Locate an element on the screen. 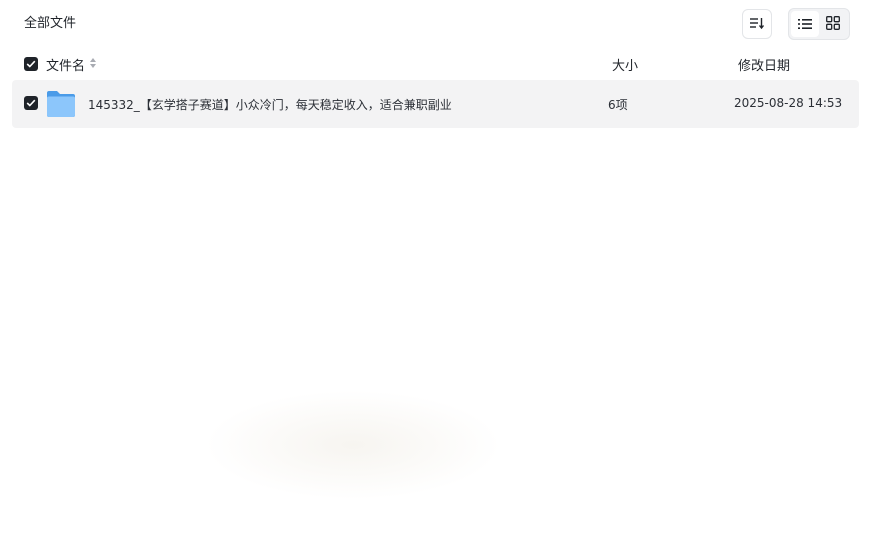 The height and width of the screenshot is (538, 874). sort-caret-icon is located at coordinates (93, 65).